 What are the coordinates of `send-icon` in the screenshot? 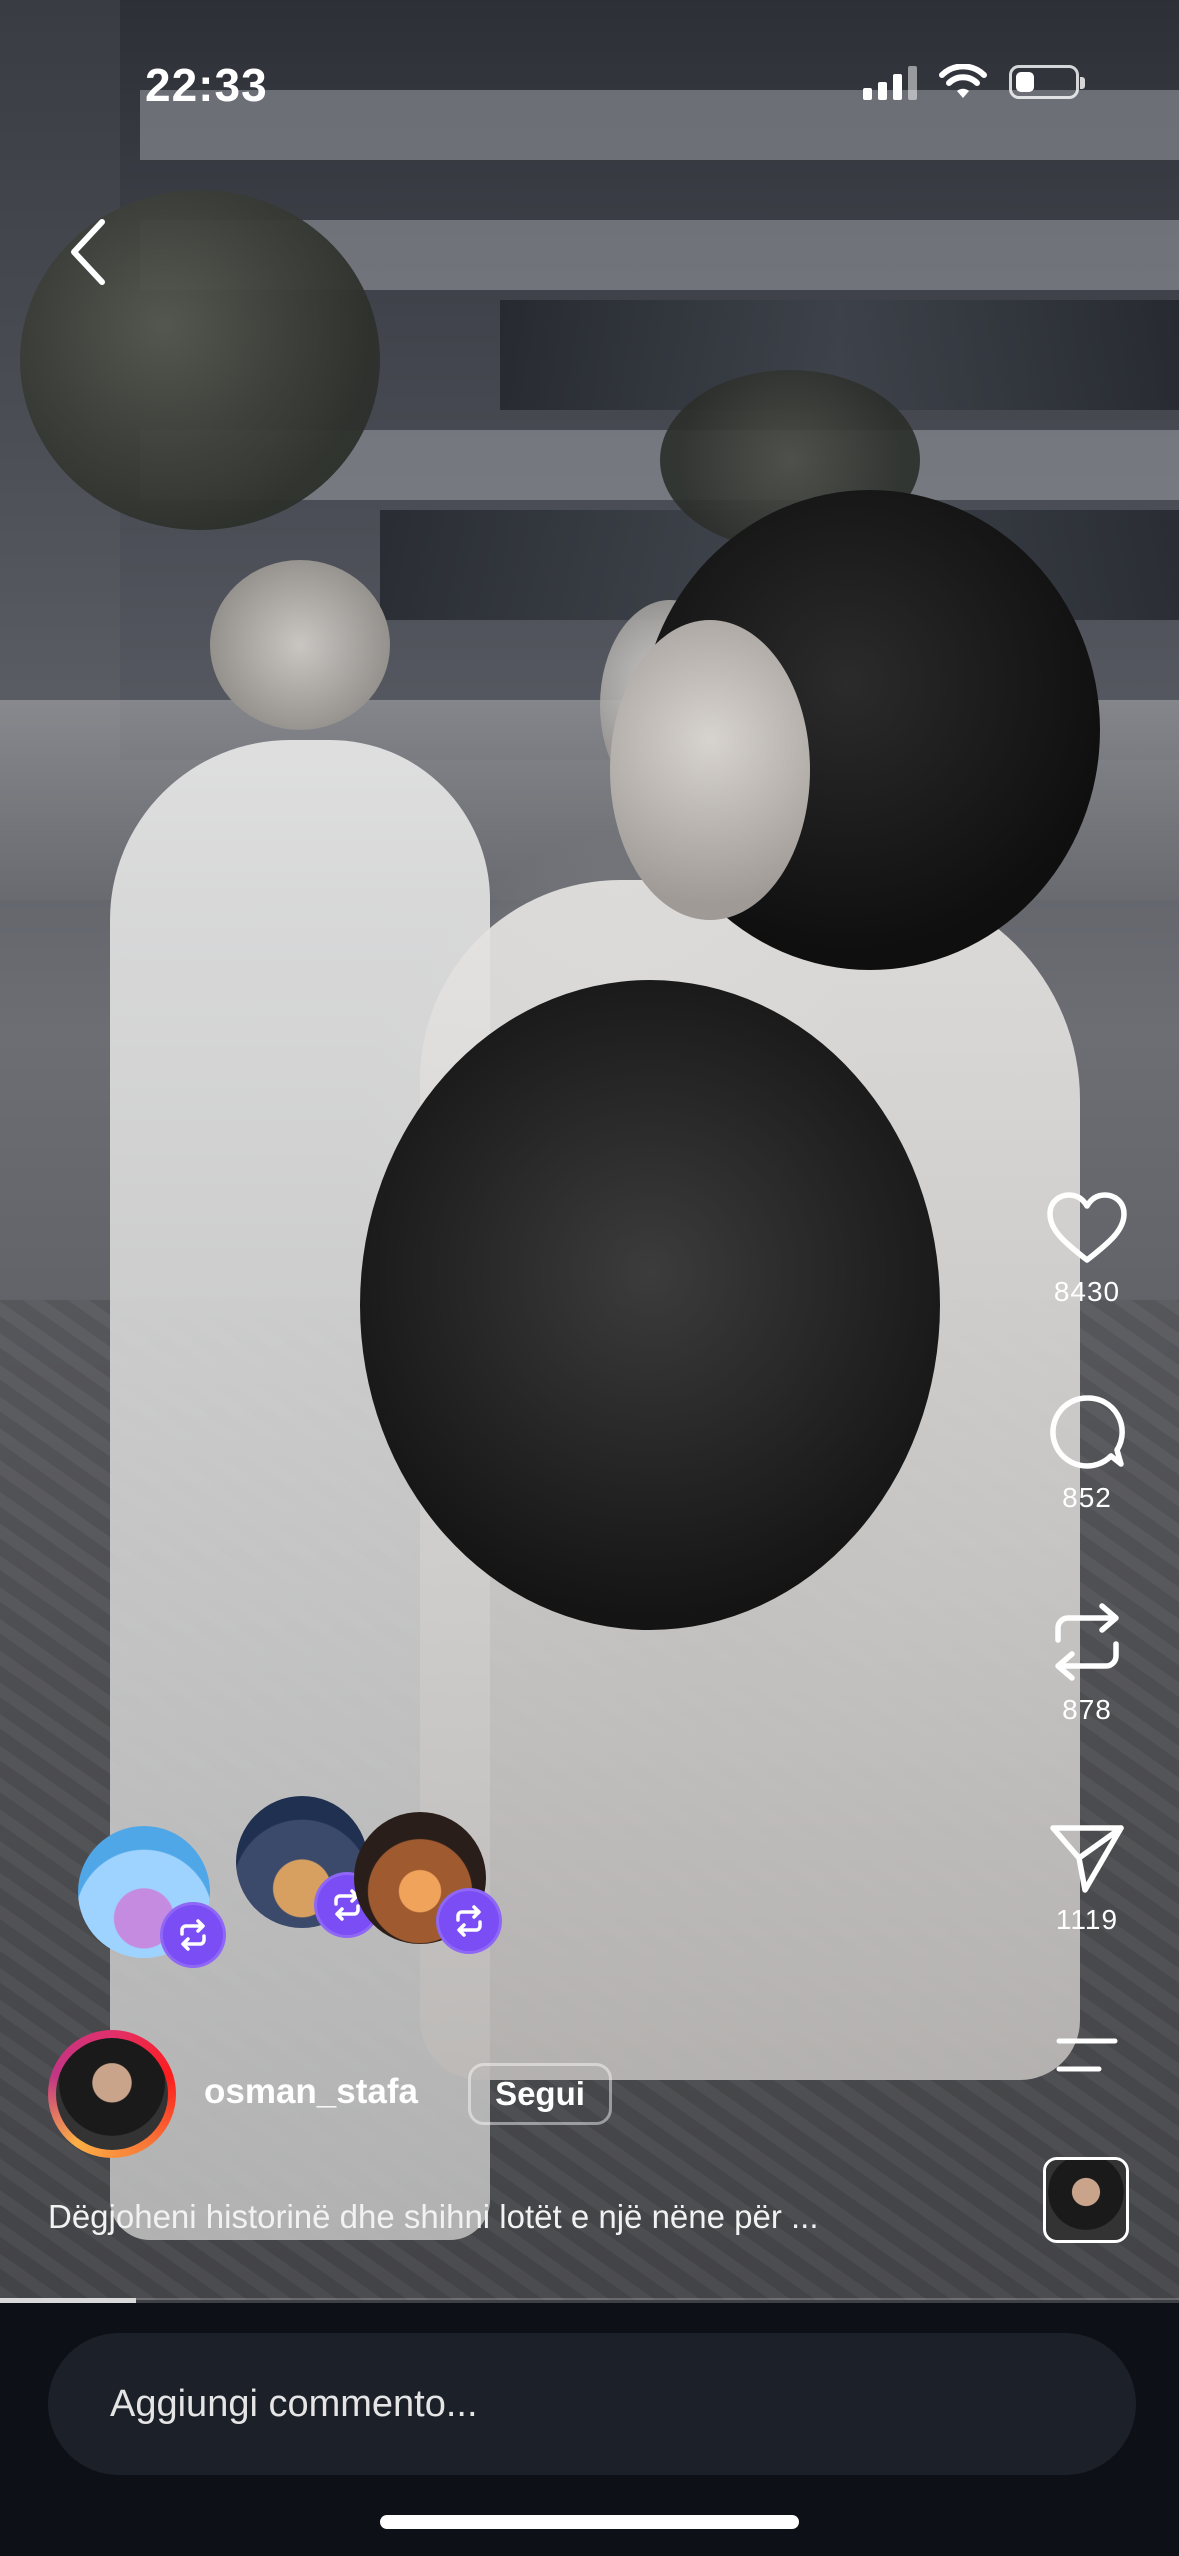 It's located at (1087, 1857).